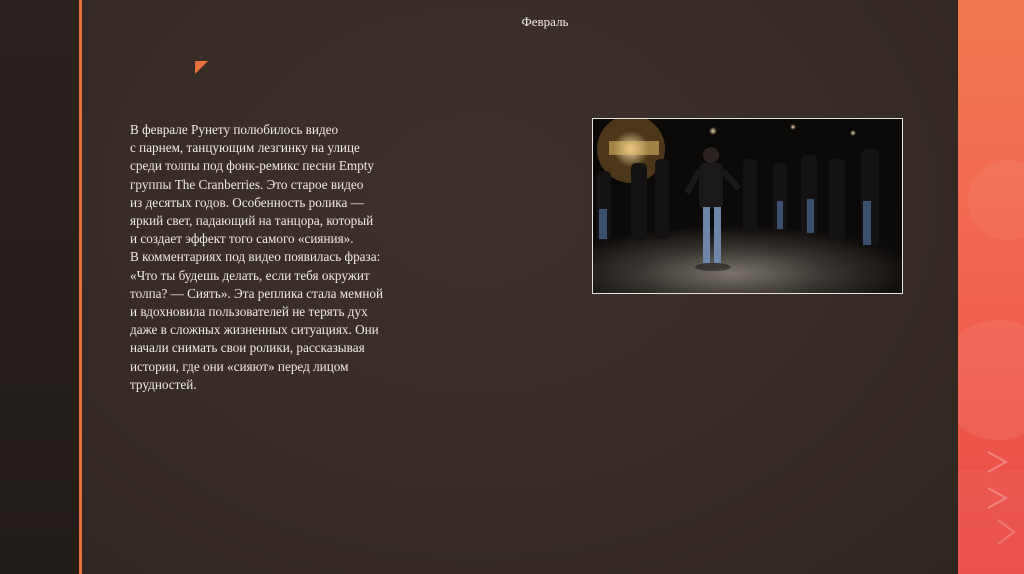  I want to click on night-street-dance-image, so click(747, 206).